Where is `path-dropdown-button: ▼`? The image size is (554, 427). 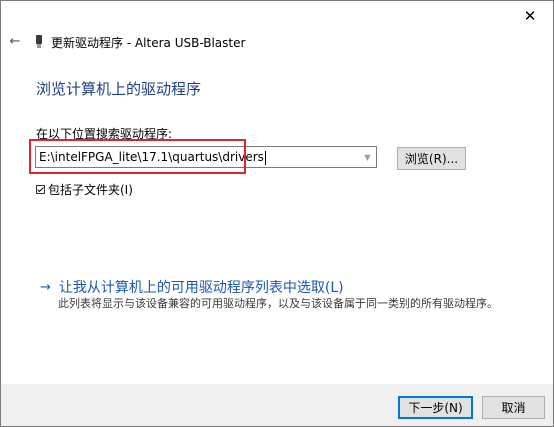 path-dropdown-button: ▼ is located at coordinates (367, 157).